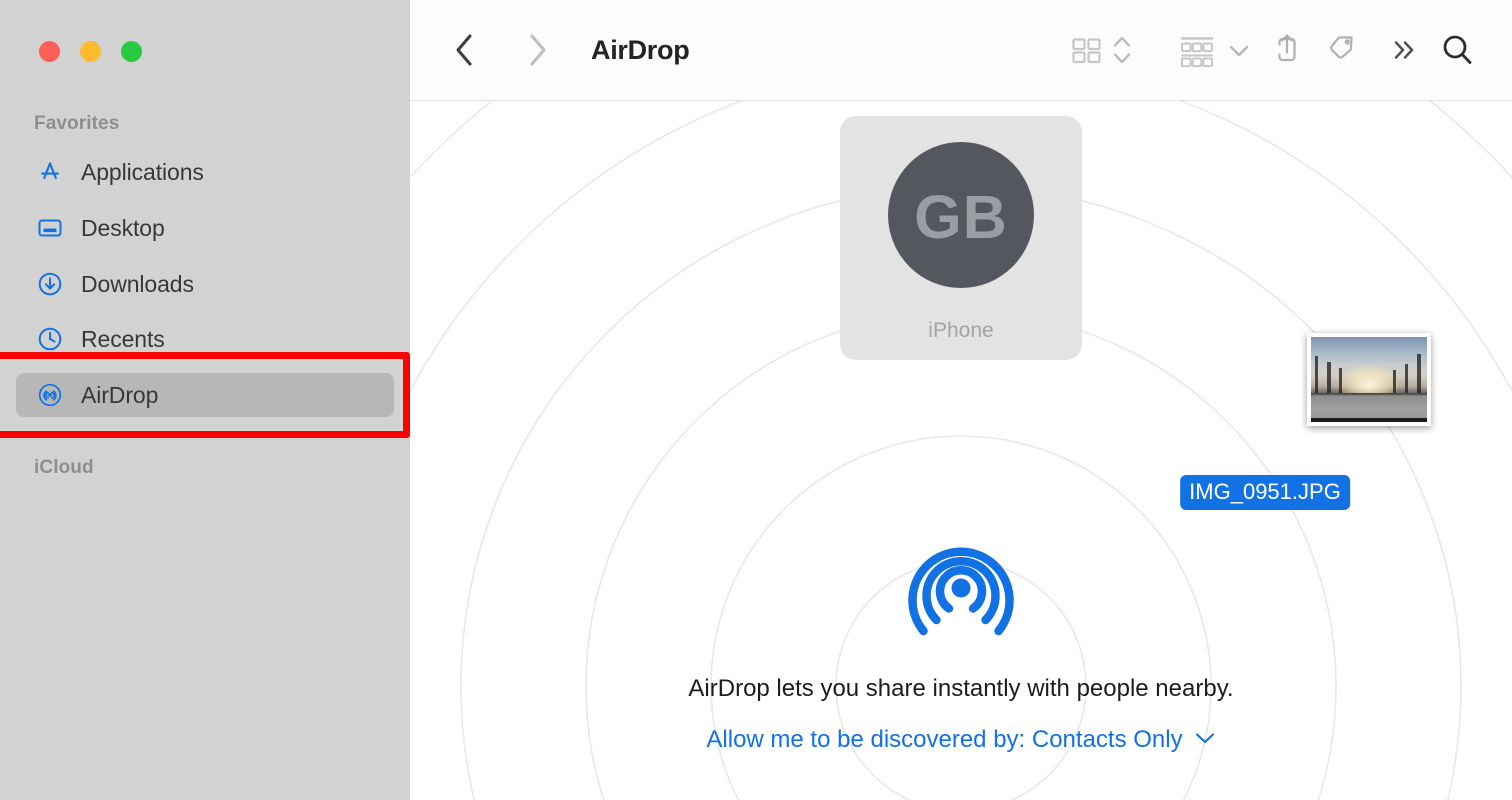 Image resolution: width=1512 pixels, height=800 pixels. What do you see at coordinates (120, 394) in the screenshot?
I see `sidebar-item-label: AirDrop` at bounding box center [120, 394].